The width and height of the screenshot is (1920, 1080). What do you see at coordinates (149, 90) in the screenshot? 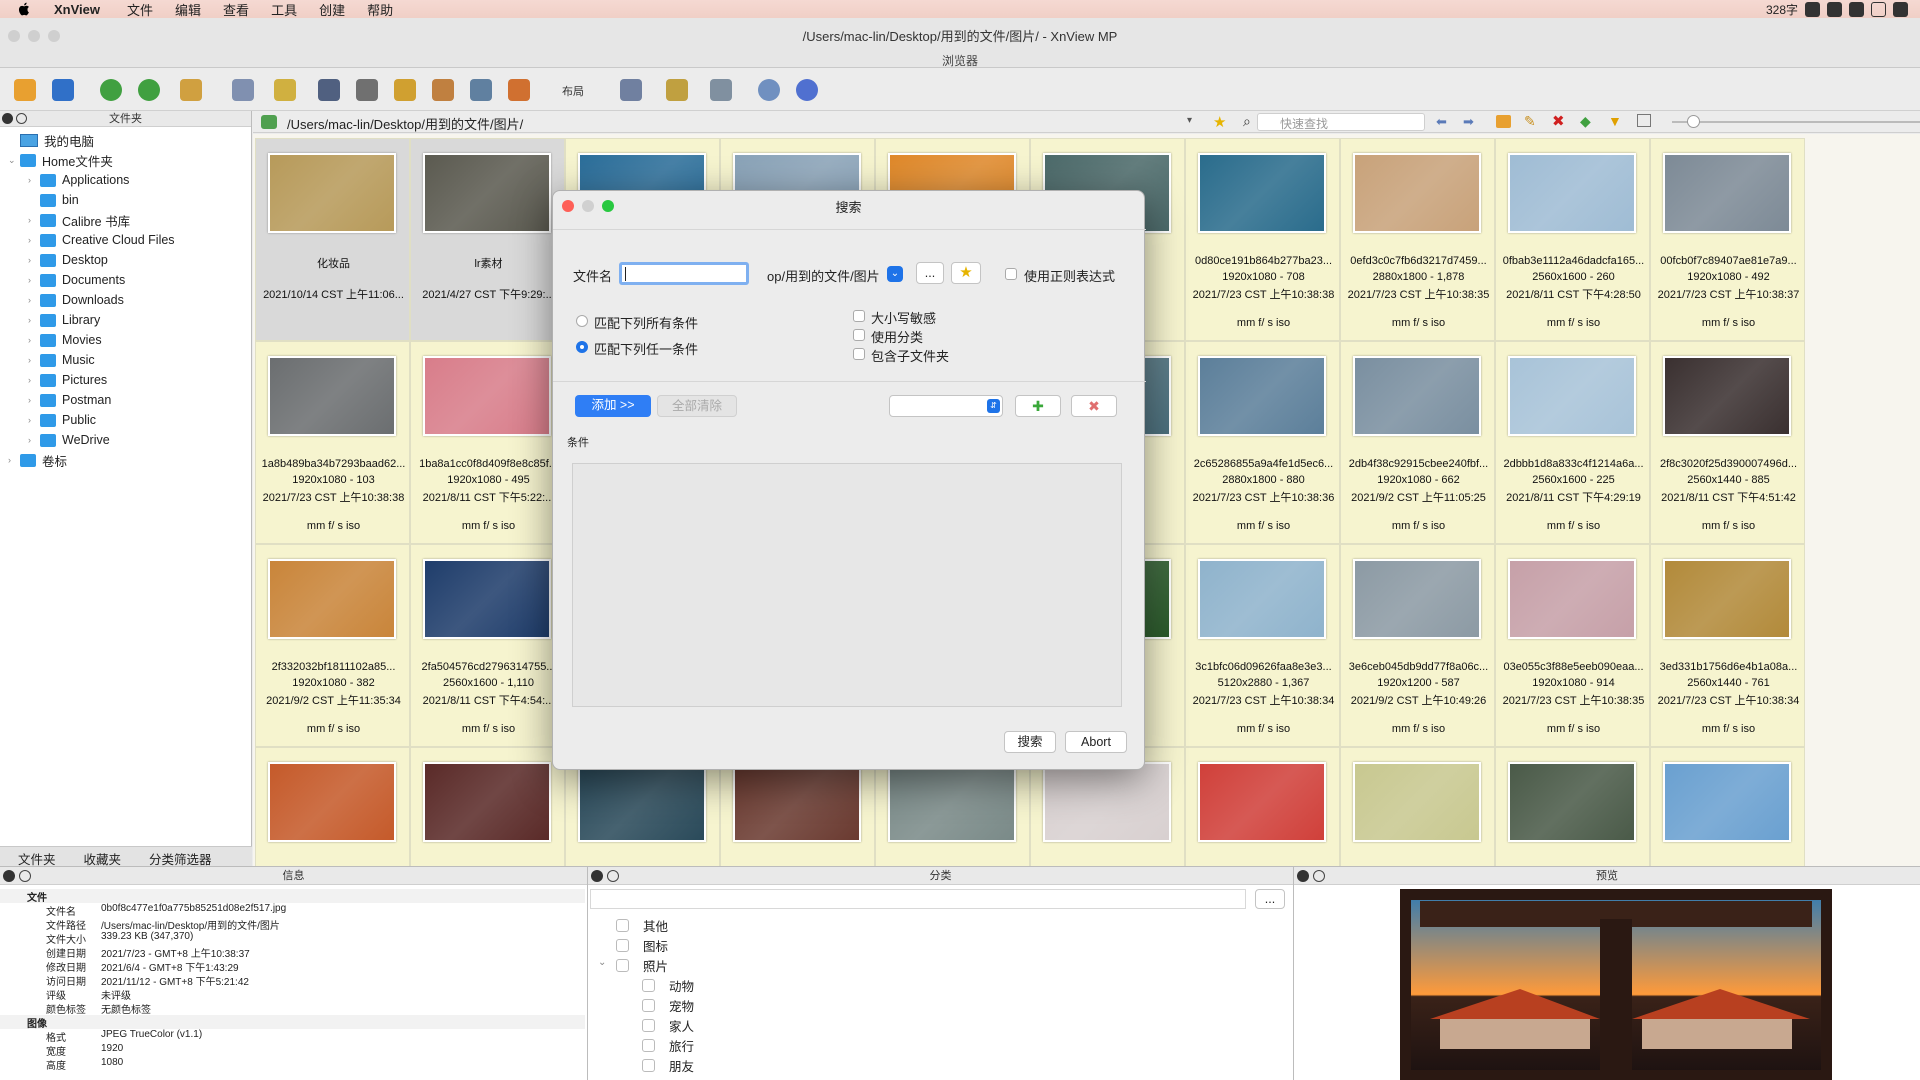
I see `sync-icon` at bounding box center [149, 90].